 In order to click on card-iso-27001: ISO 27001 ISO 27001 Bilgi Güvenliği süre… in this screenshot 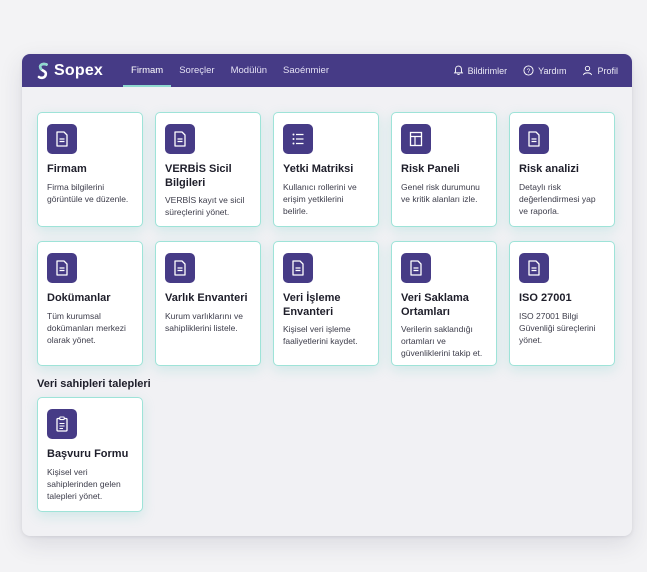, I will do `click(562, 303)`.